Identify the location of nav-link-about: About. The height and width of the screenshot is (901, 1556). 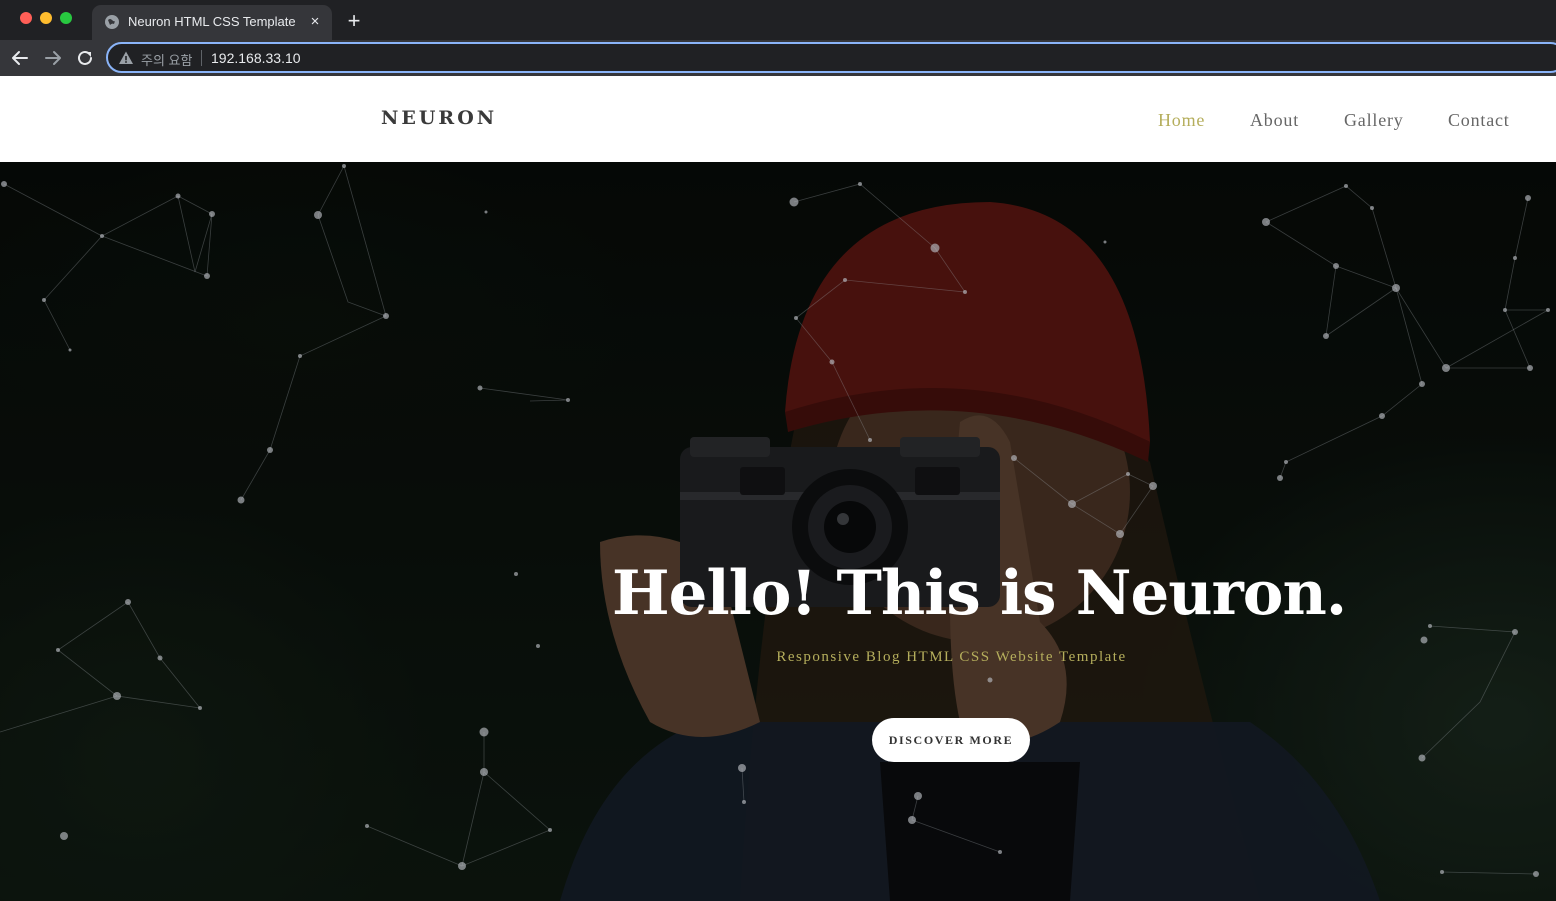
(1274, 120).